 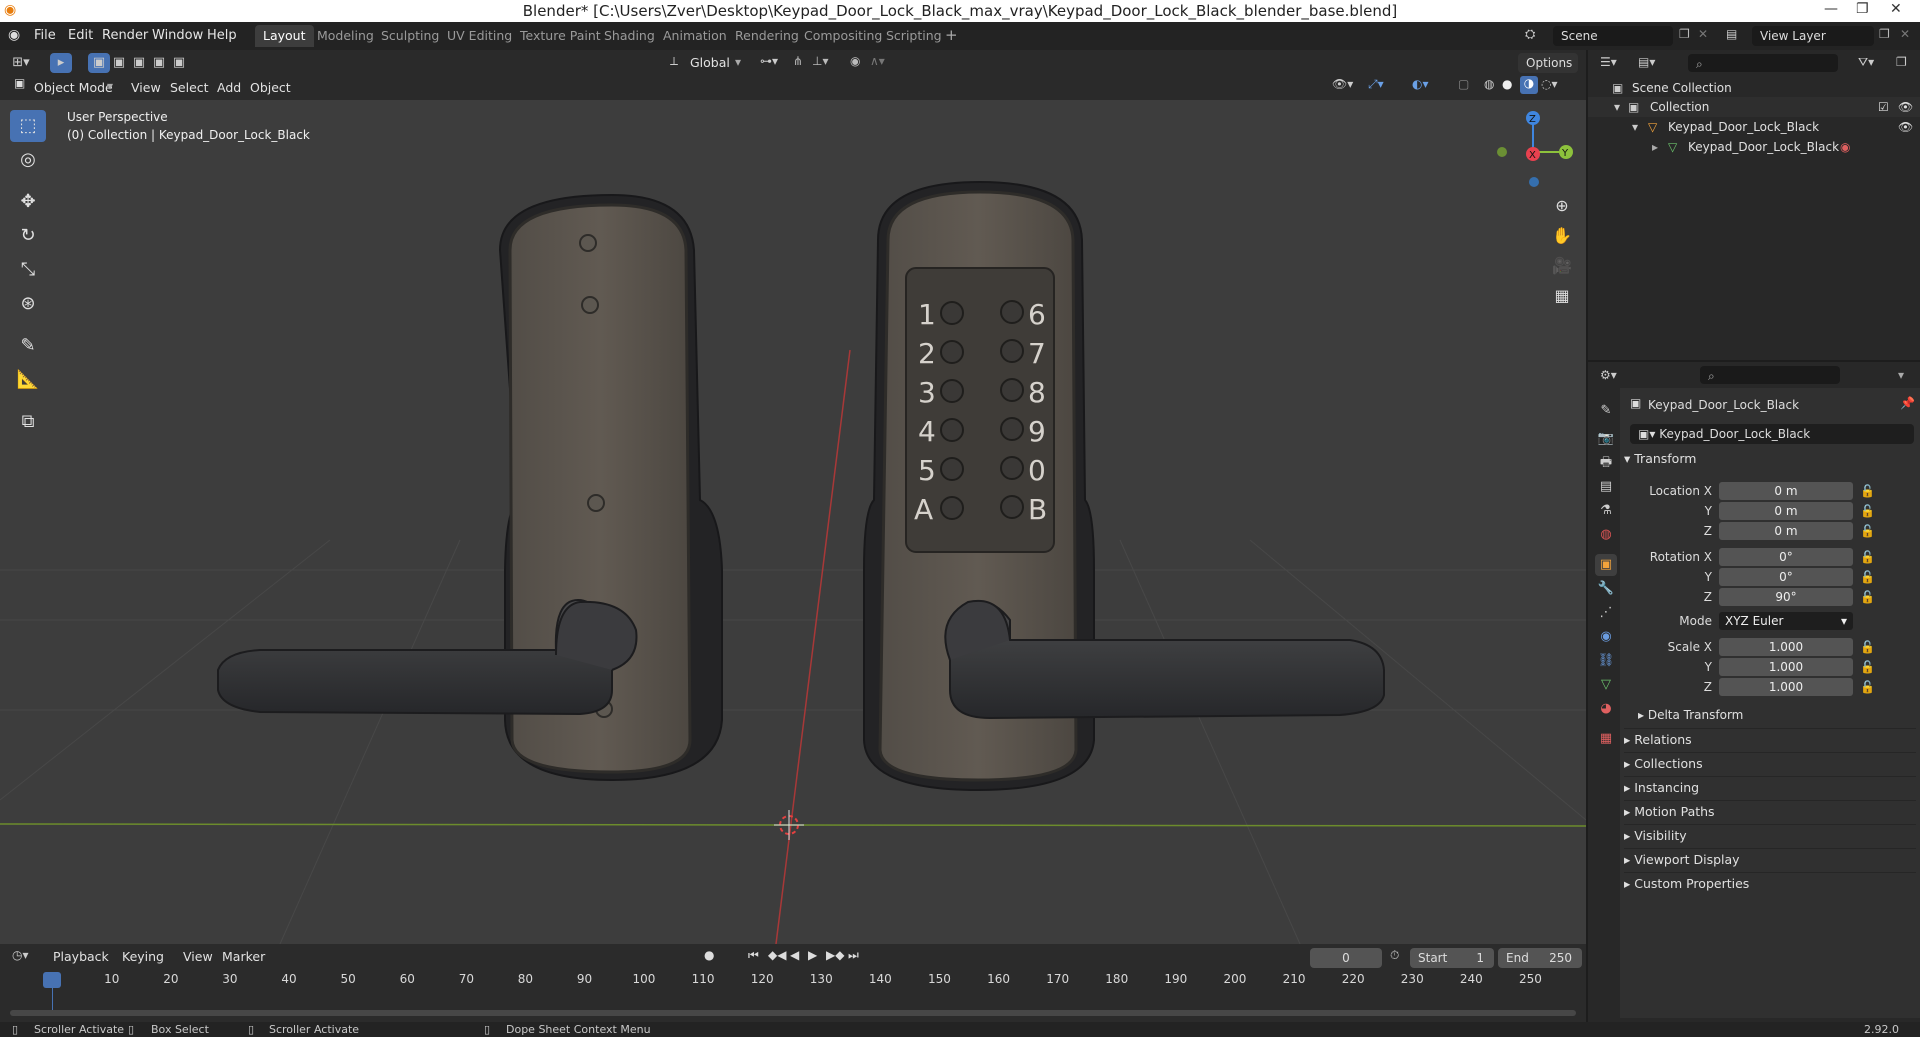 I want to click on play-icon: ▶, so click(x=812, y=955).